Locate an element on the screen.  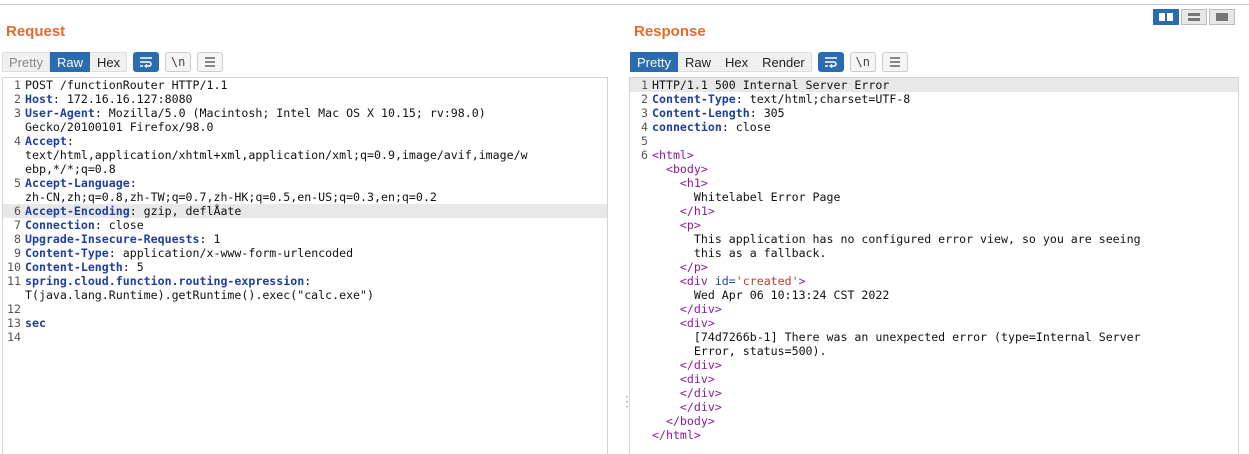
line-number: 6 is located at coordinates (644, 155).